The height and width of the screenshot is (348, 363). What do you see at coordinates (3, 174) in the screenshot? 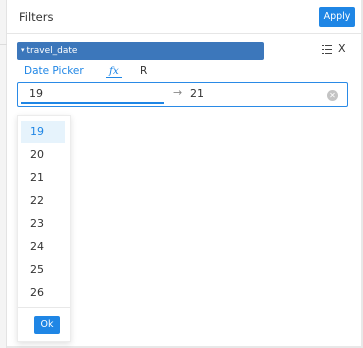
I see `left-panel-edge` at bounding box center [3, 174].